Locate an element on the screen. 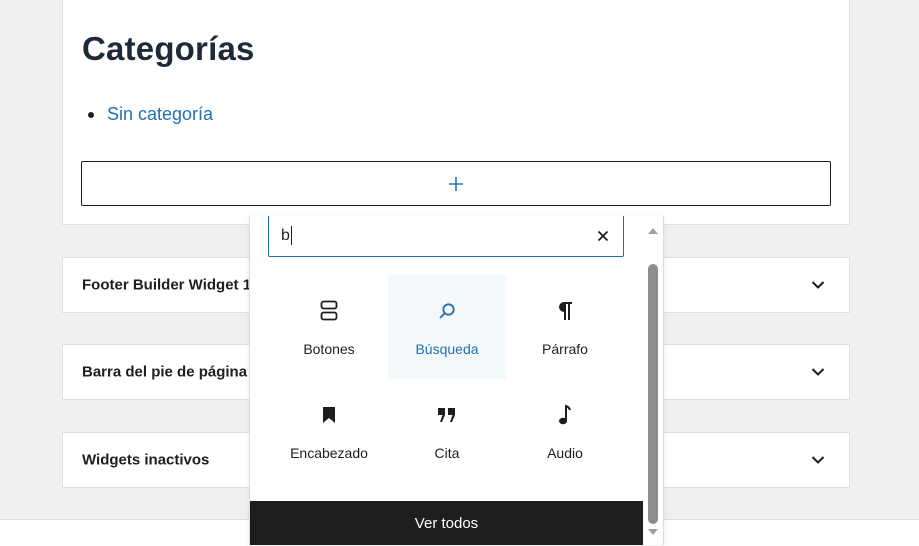  block-paragraph: Párrafo is located at coordinates (565, 327).